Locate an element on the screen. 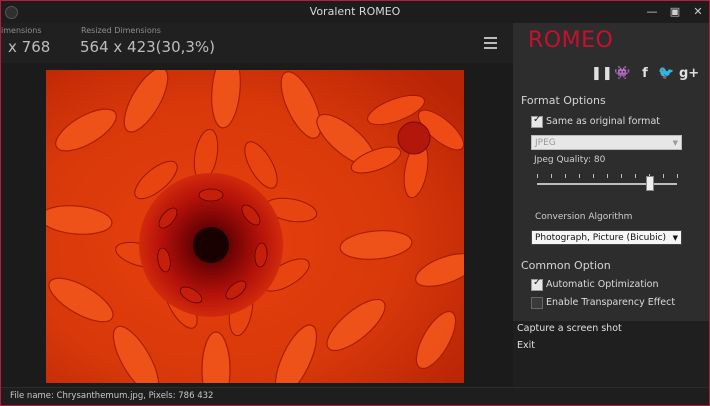 This screenshot has width=710, height=406. common-option-title: Common Option is located at coordinates (566, 265).